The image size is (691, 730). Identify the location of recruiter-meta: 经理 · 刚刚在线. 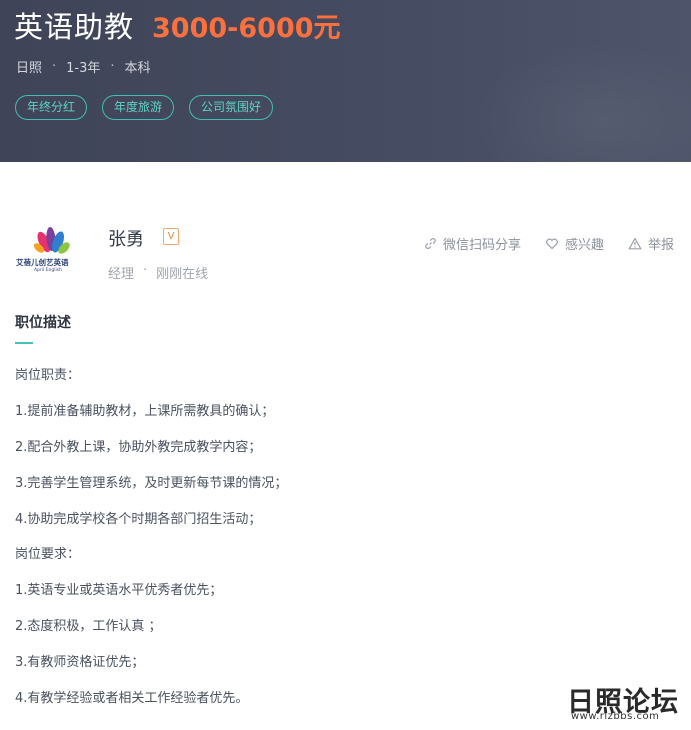
(158, 272).